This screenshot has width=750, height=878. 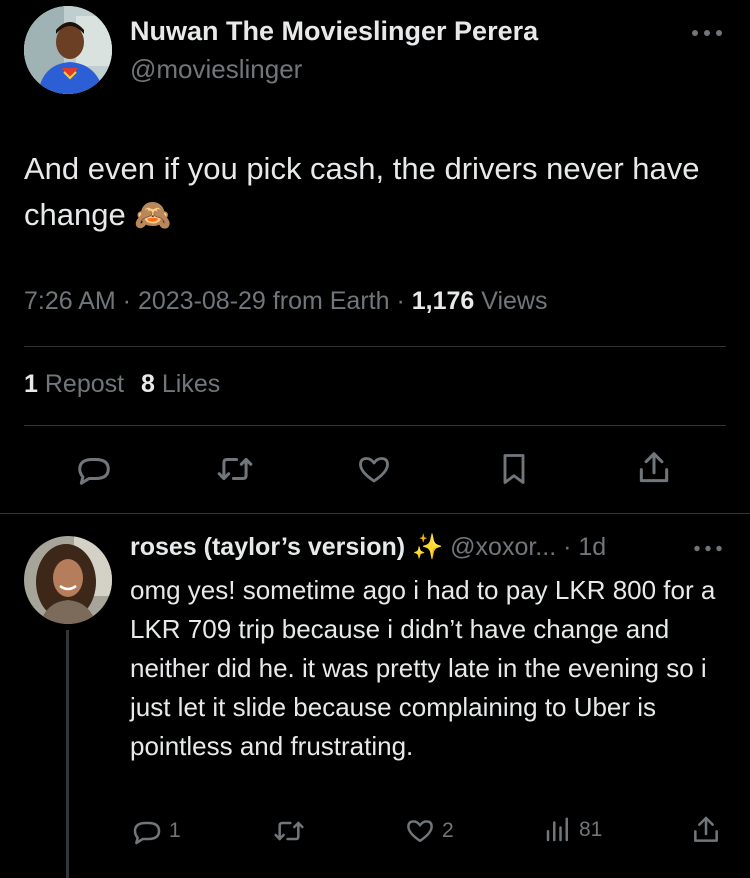 What do you see at coordinates (706, 830) in the screenshot?
I see `reply-share-icon` at bounding box center [706, 830].